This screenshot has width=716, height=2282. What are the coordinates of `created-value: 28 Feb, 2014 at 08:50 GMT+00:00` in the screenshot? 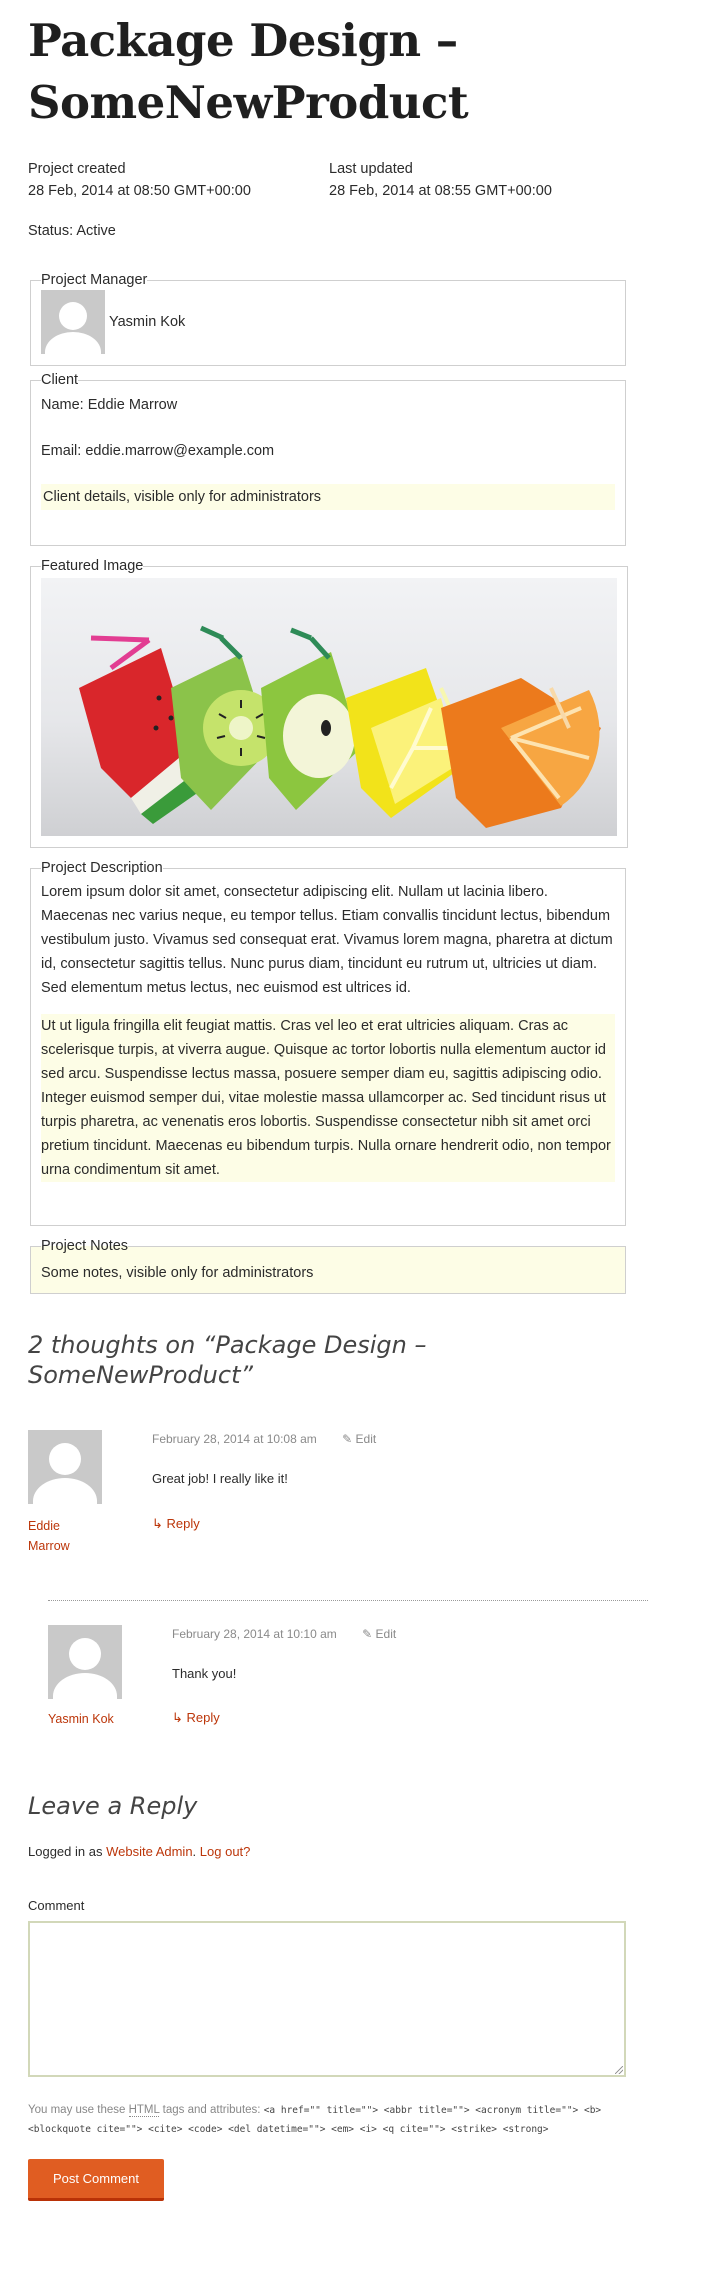 It's located at (139, 191).